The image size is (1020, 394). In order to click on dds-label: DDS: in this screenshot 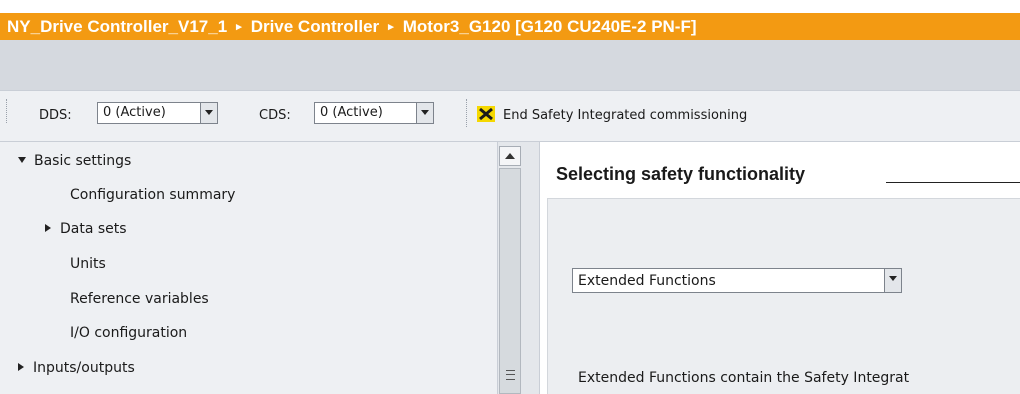, I will do `click(55, 115)`.